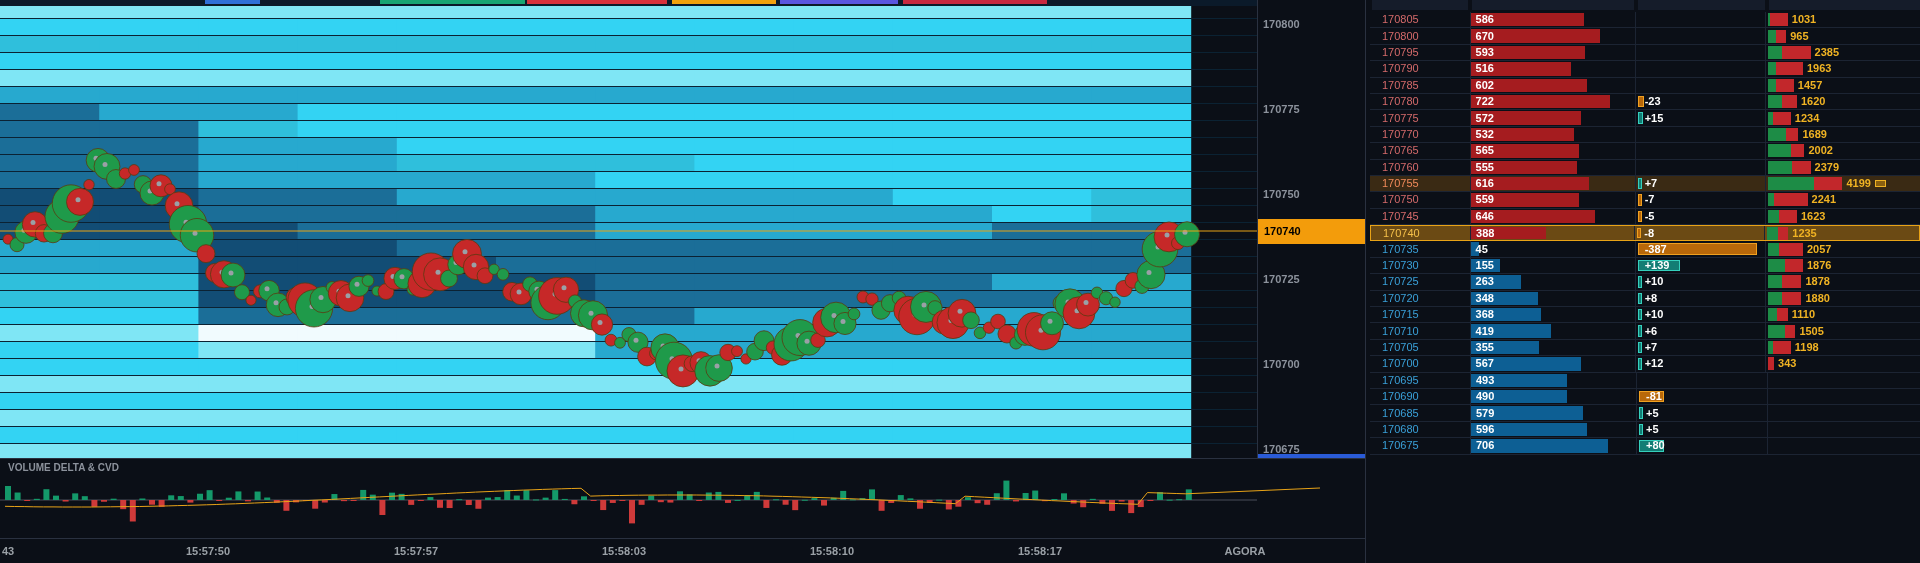  Describe the element at coordinates (415, 551) in the screenshot. I see `time-axis-label: 15:57:57` at that location.